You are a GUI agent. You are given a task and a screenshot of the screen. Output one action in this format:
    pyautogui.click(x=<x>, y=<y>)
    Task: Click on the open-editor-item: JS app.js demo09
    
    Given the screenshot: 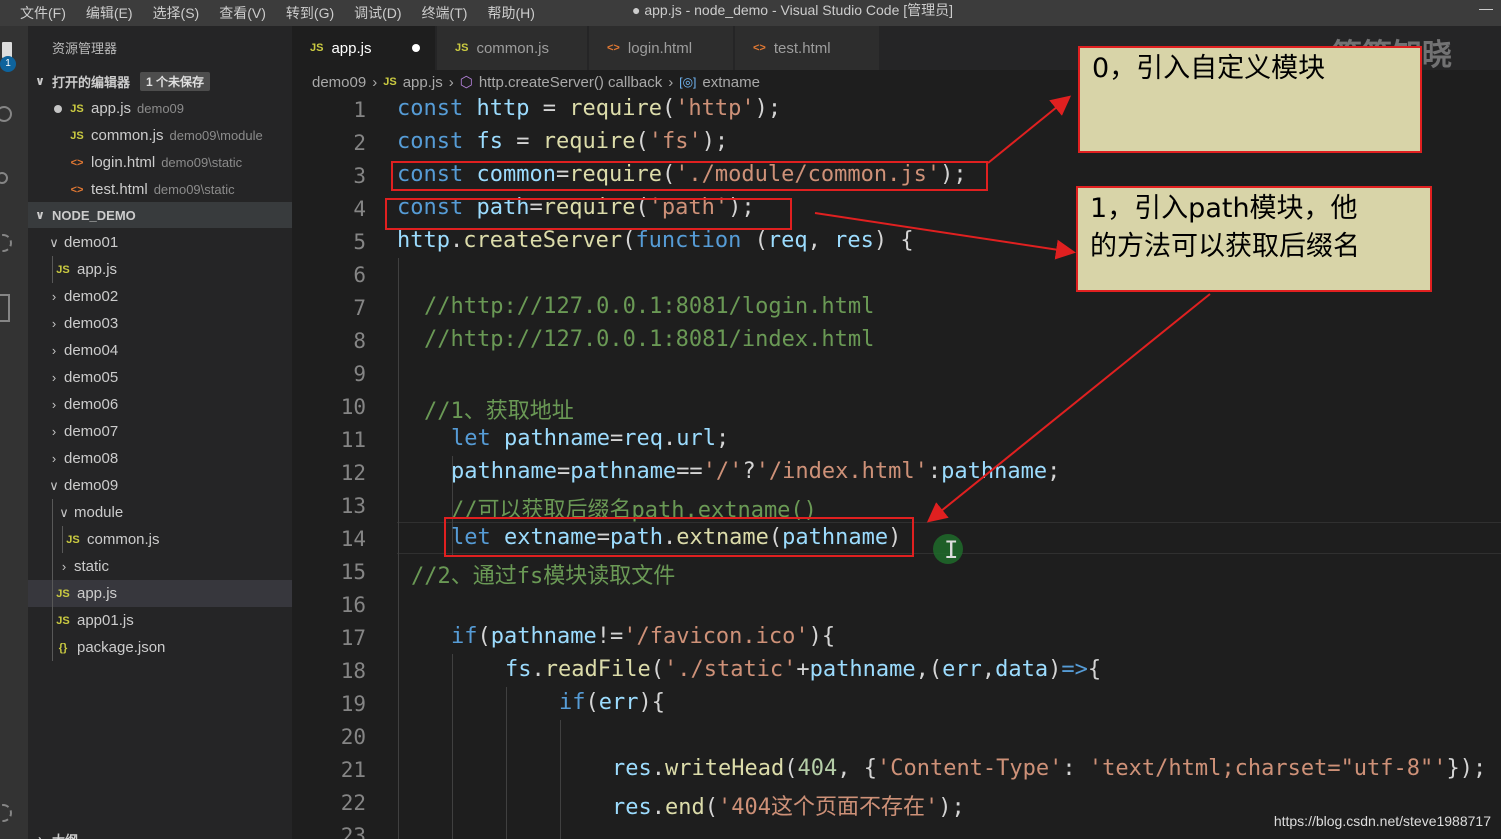 What is the action you would take?
    pyautogui.click(x=160, y=108)
    